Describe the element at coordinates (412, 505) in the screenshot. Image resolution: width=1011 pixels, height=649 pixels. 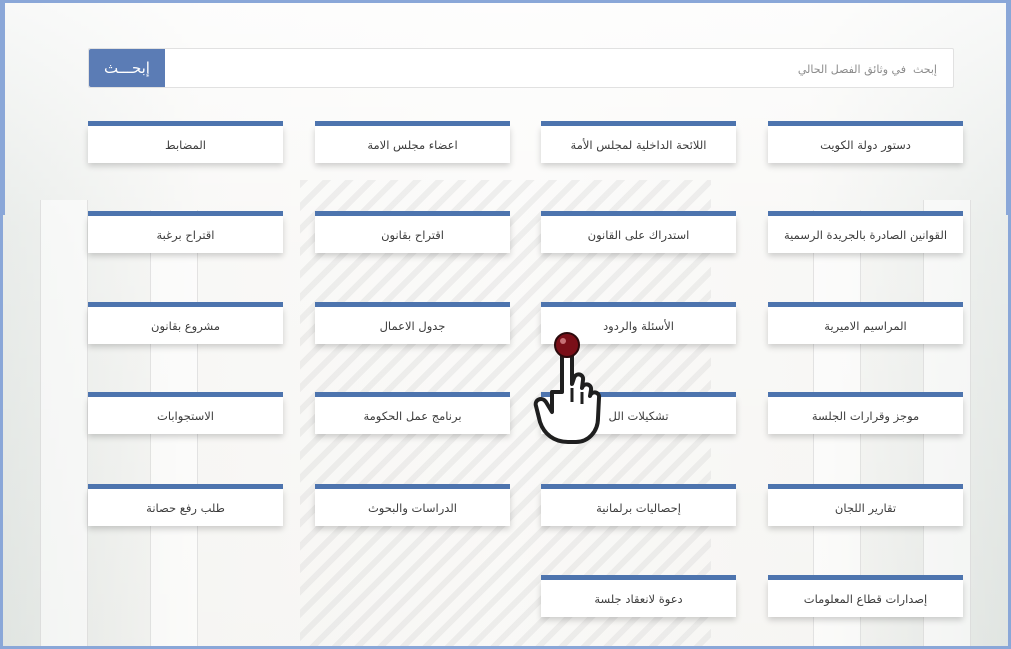
I see `tile-studies-research: الدراسات والبحوث` at that location.